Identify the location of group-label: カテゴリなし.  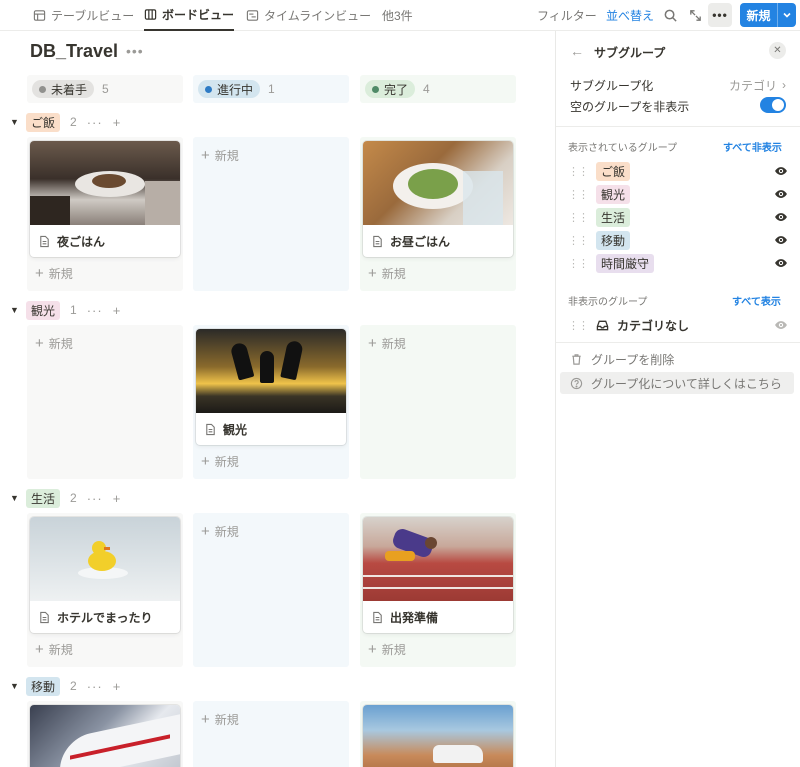
(653, 325).